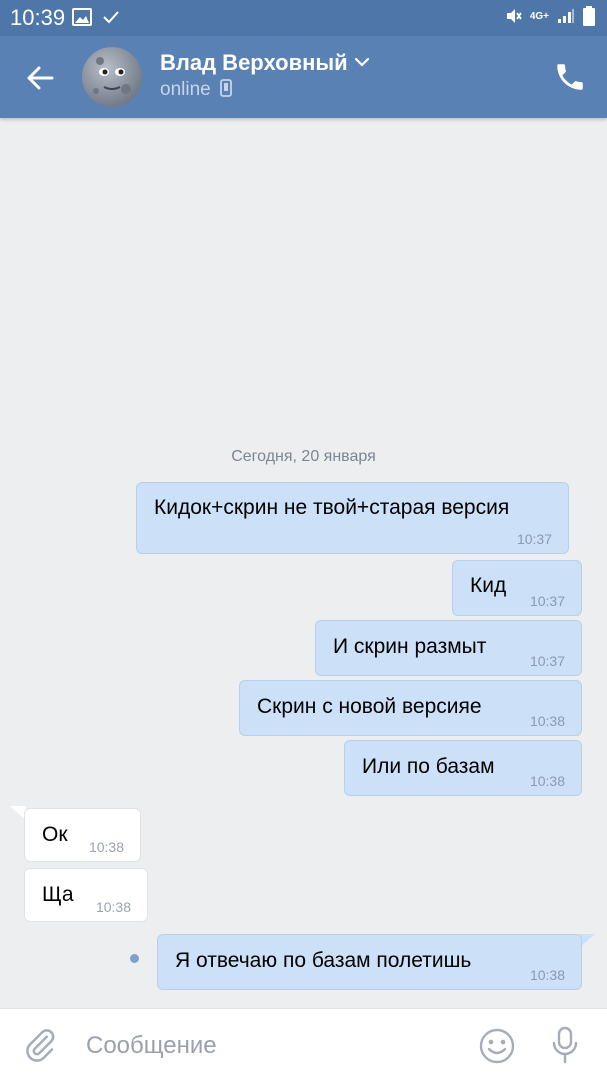  I want to click on mute-icon, so click(514, 16).